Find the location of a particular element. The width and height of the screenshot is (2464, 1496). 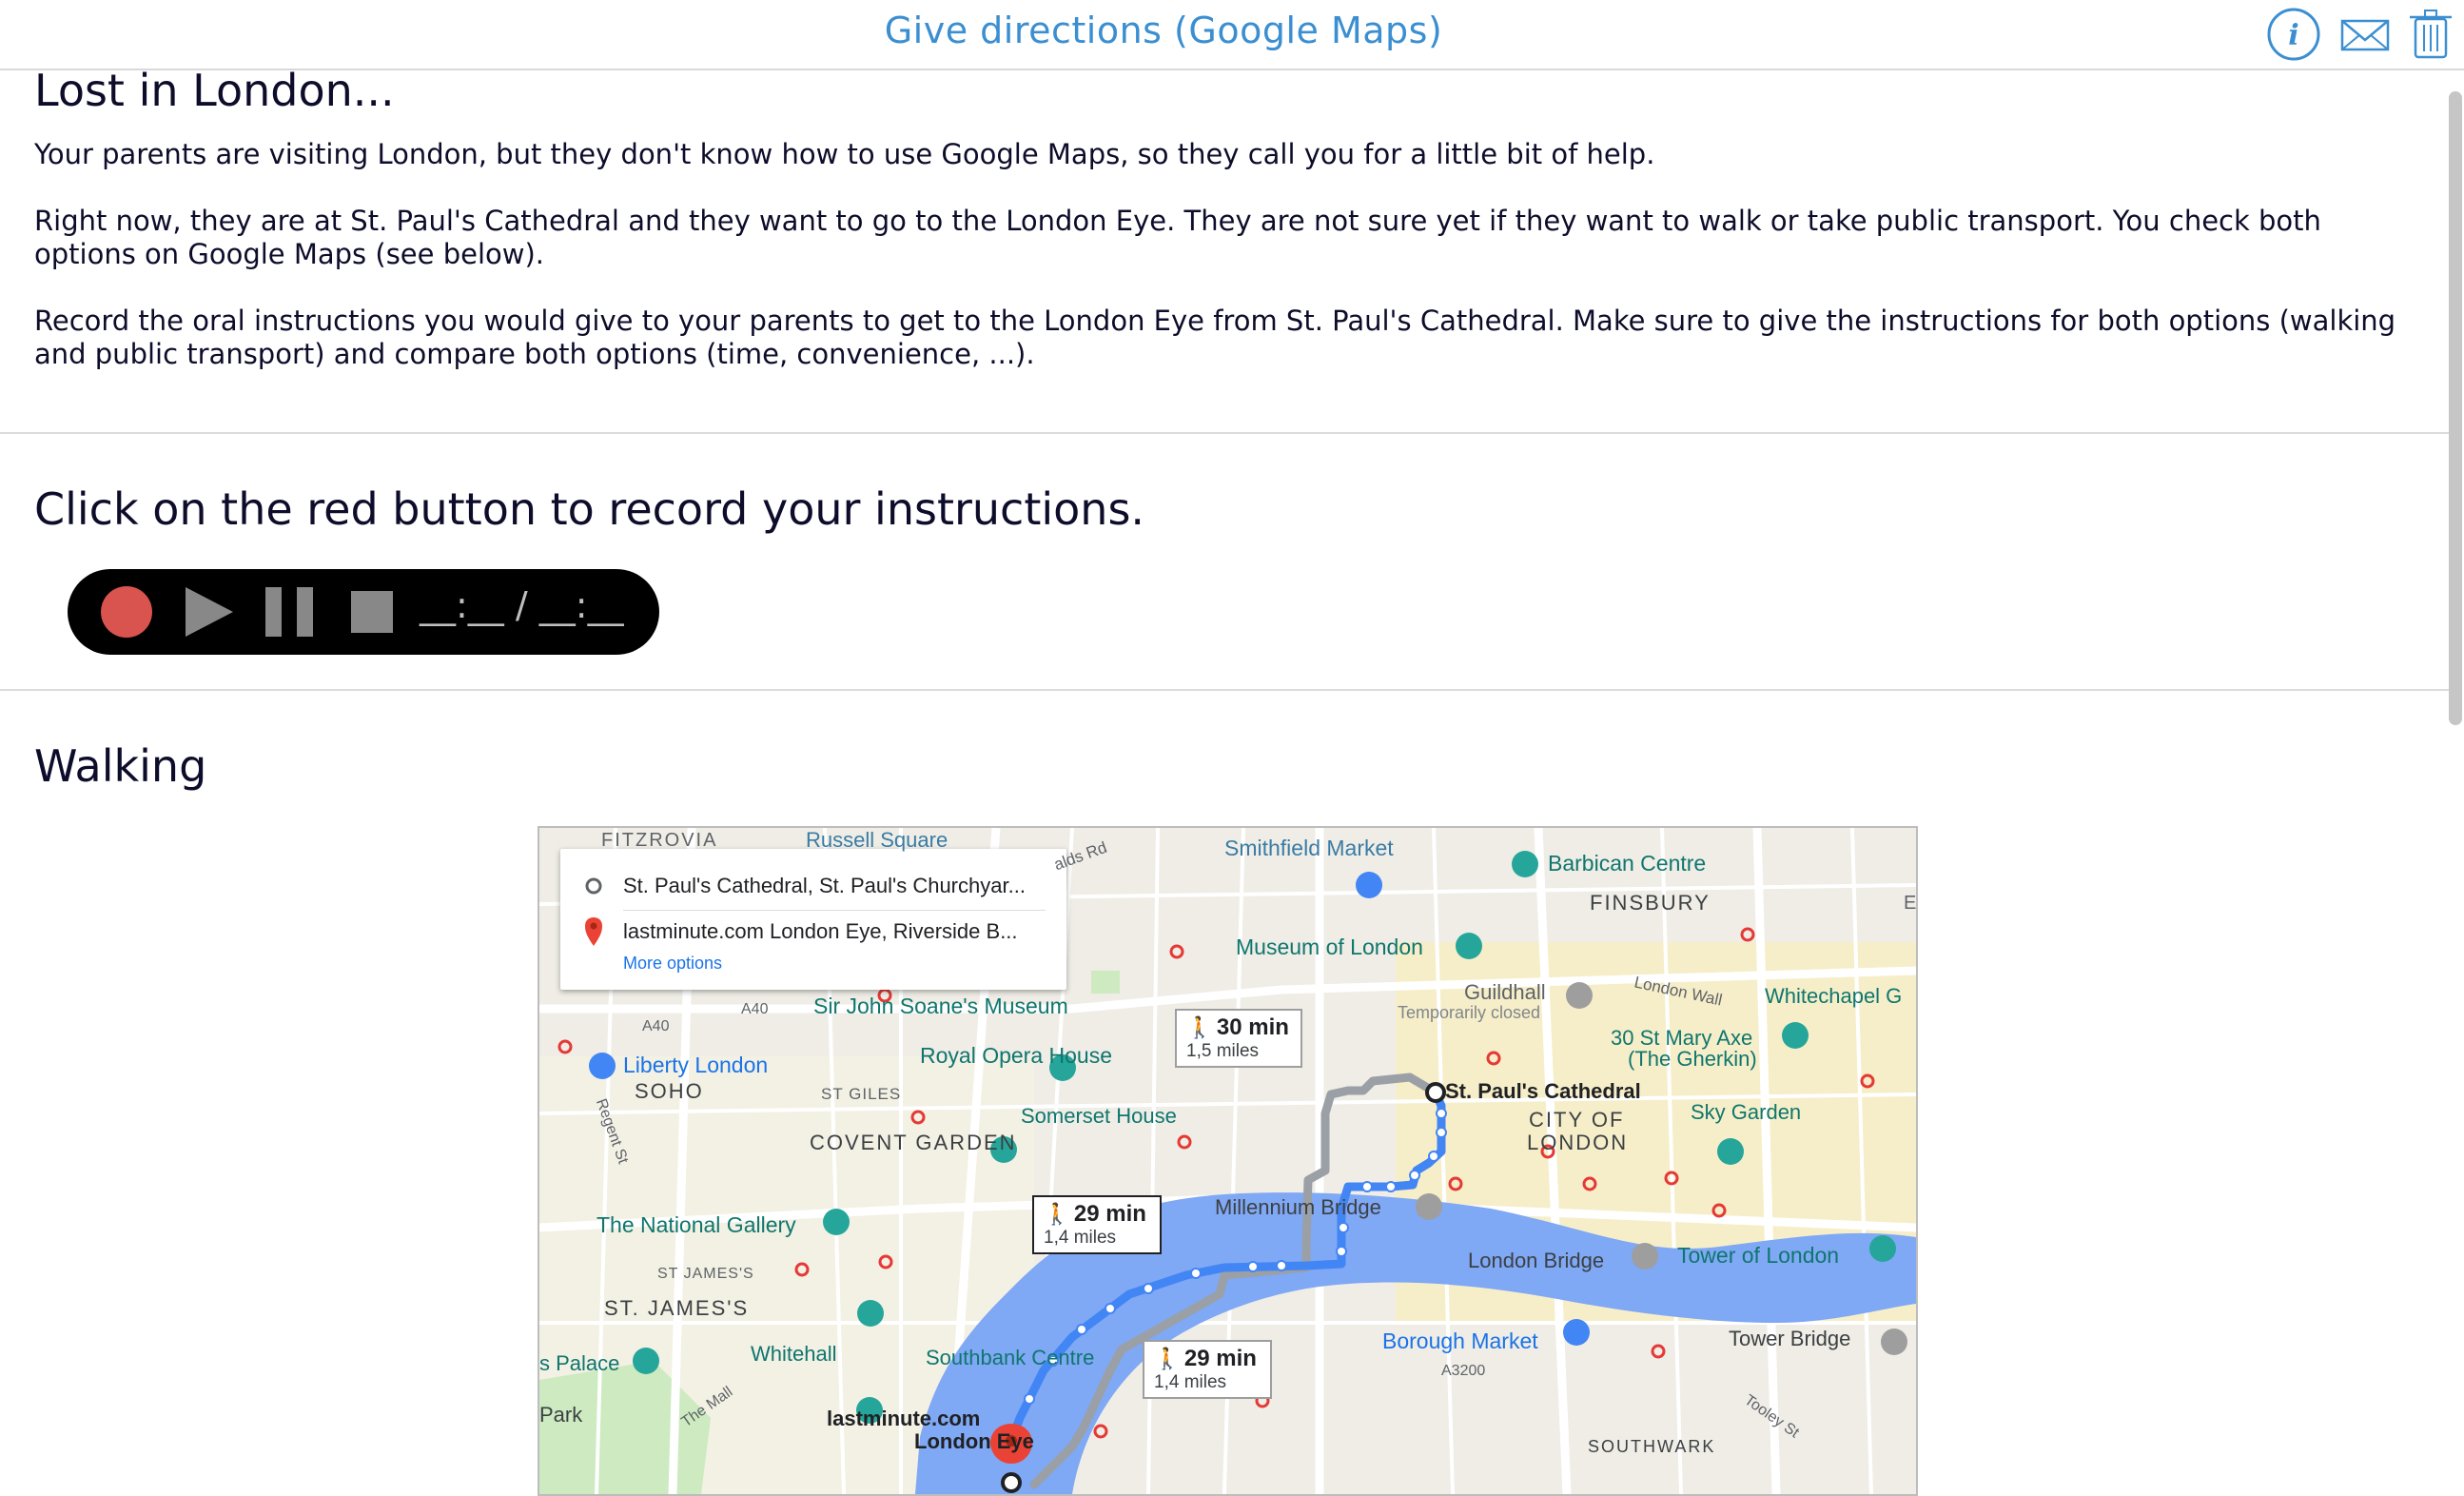

mail-icon is located at coordinates (2365, 34).